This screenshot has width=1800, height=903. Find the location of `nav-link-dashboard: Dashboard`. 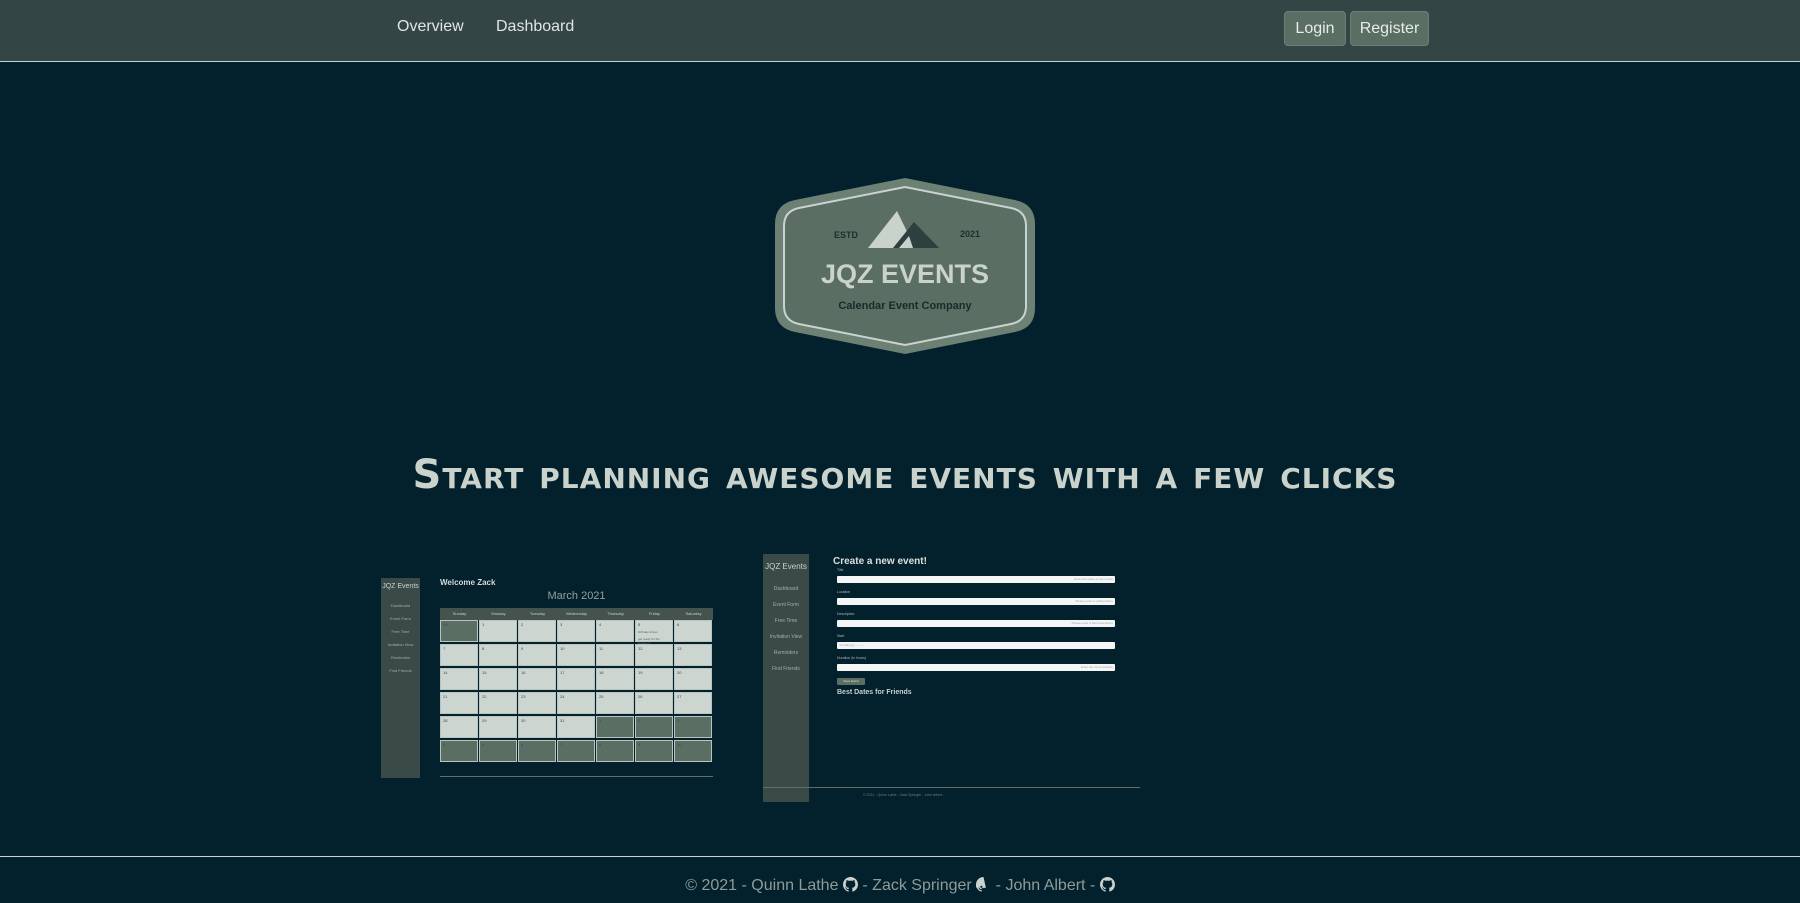

nav-link-dashboard: Dashboard is located at coordinates (535, 27).